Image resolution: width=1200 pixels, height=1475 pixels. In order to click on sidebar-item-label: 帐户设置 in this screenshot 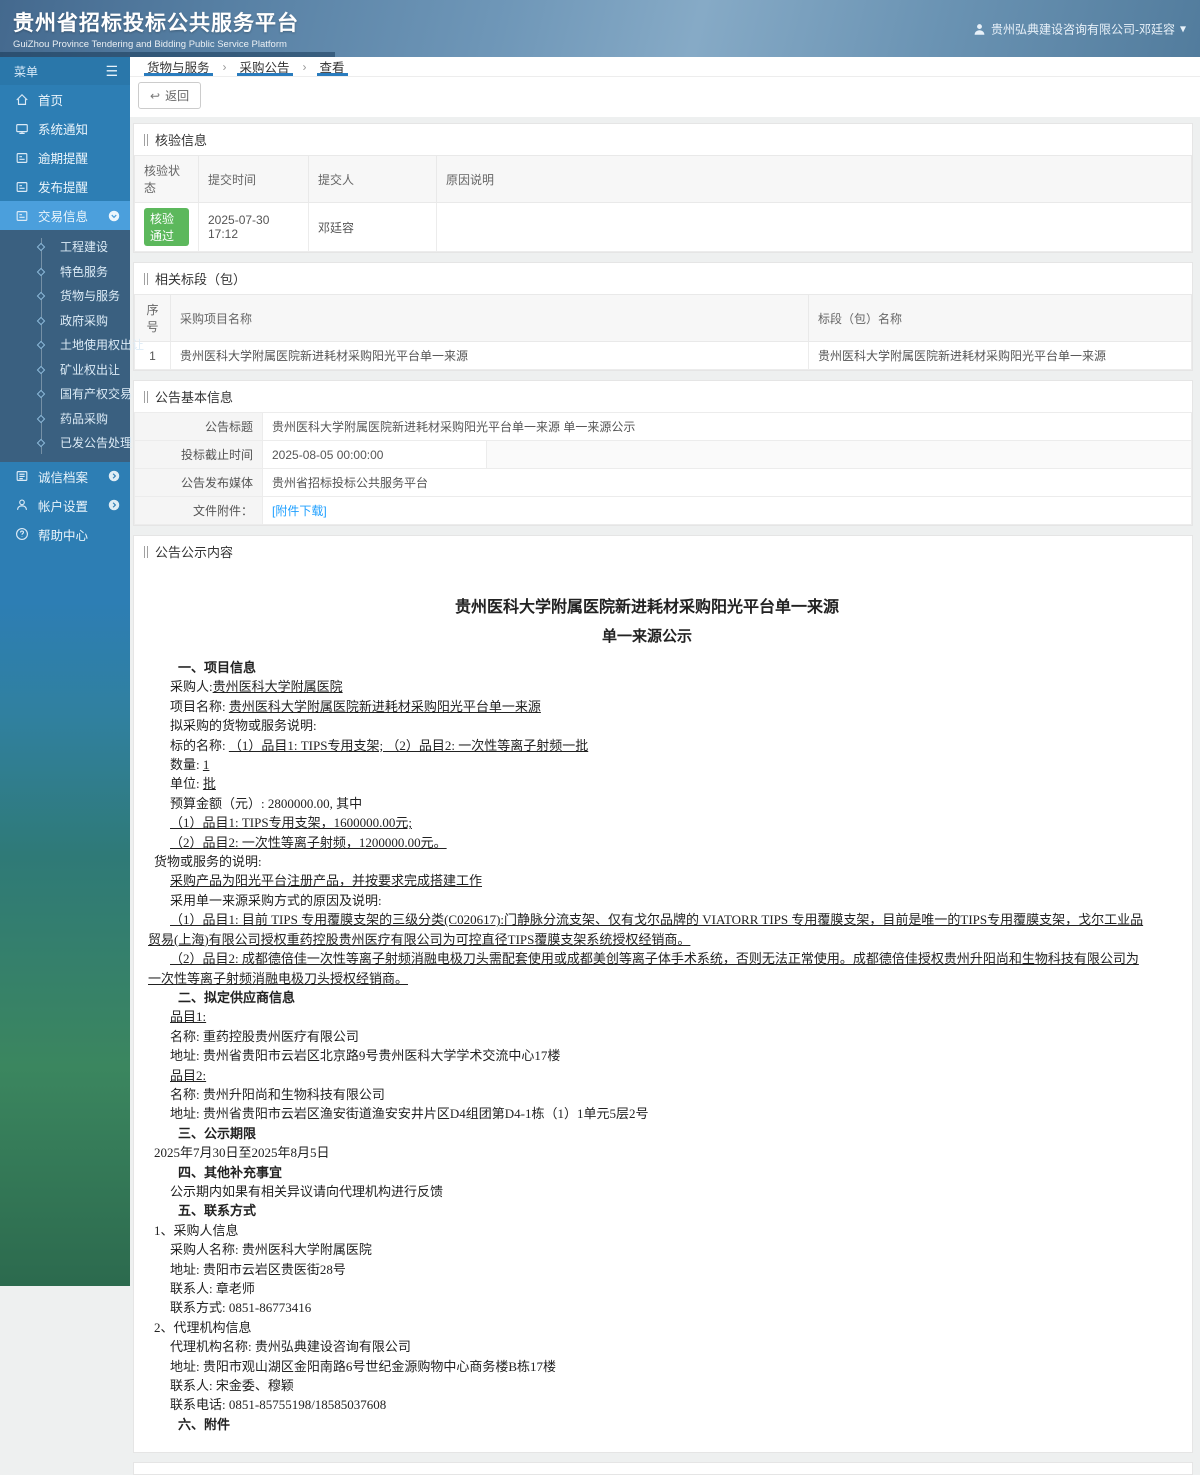, I will do `click(63, 506)`.